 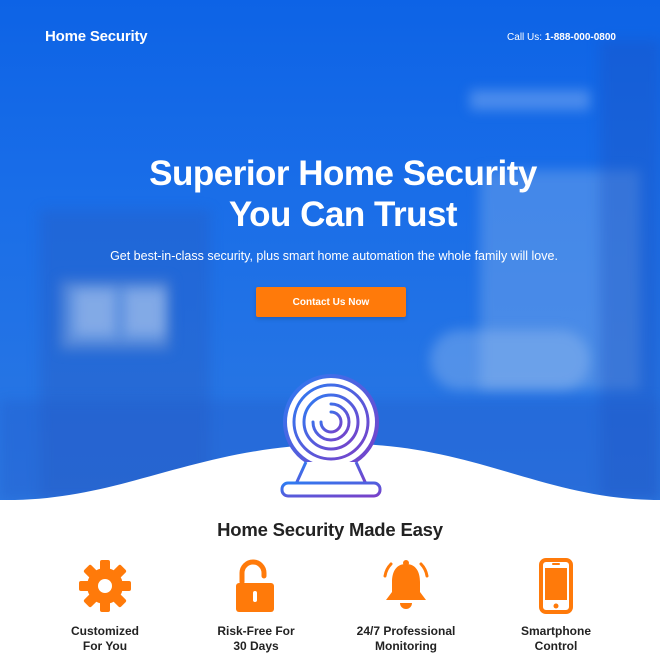 I want to click on background-table, so click(x=510, y=360).